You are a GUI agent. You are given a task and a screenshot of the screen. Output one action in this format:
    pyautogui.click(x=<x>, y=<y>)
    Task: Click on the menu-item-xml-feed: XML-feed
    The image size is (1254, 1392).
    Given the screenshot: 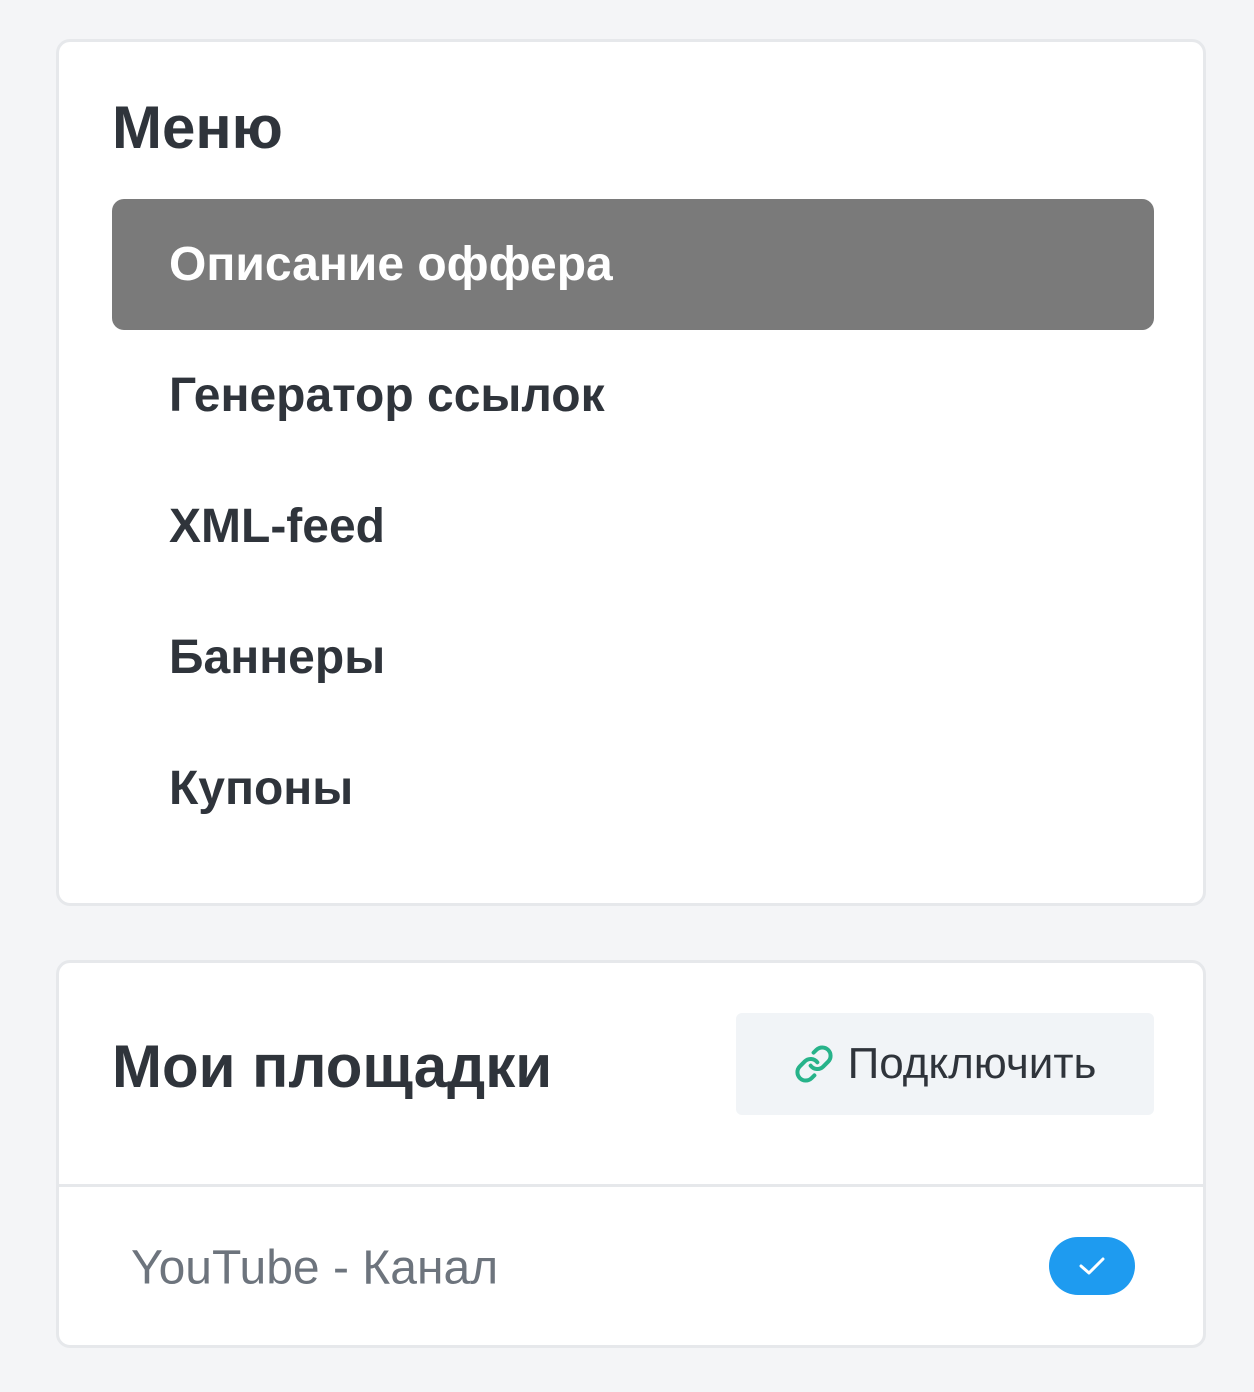 What is the action you would take?
    pyautogui.click(x=633, y=526)
    